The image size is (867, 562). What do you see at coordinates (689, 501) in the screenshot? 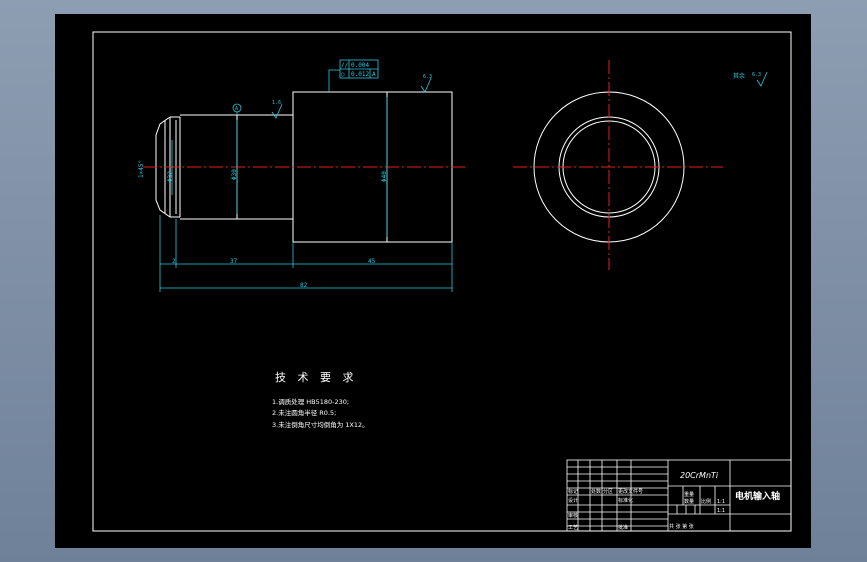
I see `tb-qty-label: 数量` at bounding box center [689, 501].